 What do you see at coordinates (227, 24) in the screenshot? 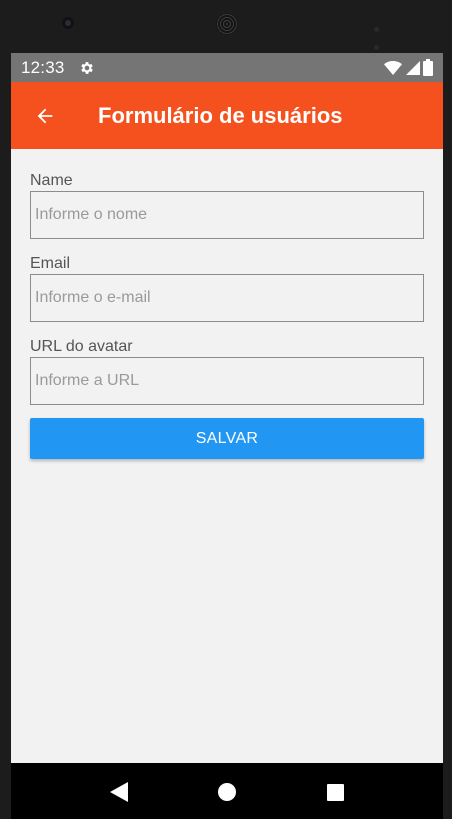
I see `earpiece-speaker` at bounding box center [227, 24].